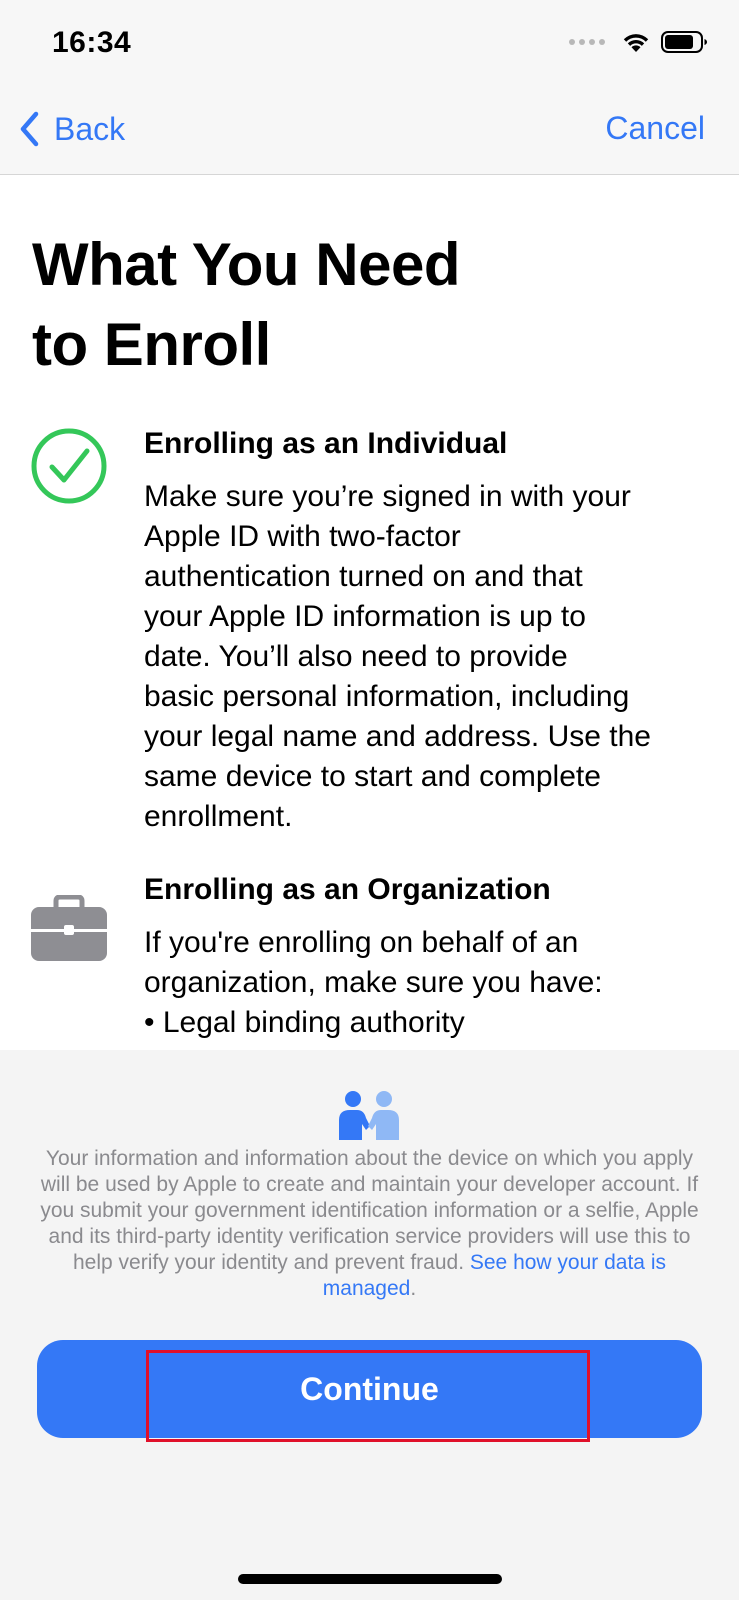 The width and height of the screenshot is (739, 1600). What do you see at coordinates (369, 1117) in the screenshot?
I see `privacy-handshake-icon` at bounding box center [369, 1117].